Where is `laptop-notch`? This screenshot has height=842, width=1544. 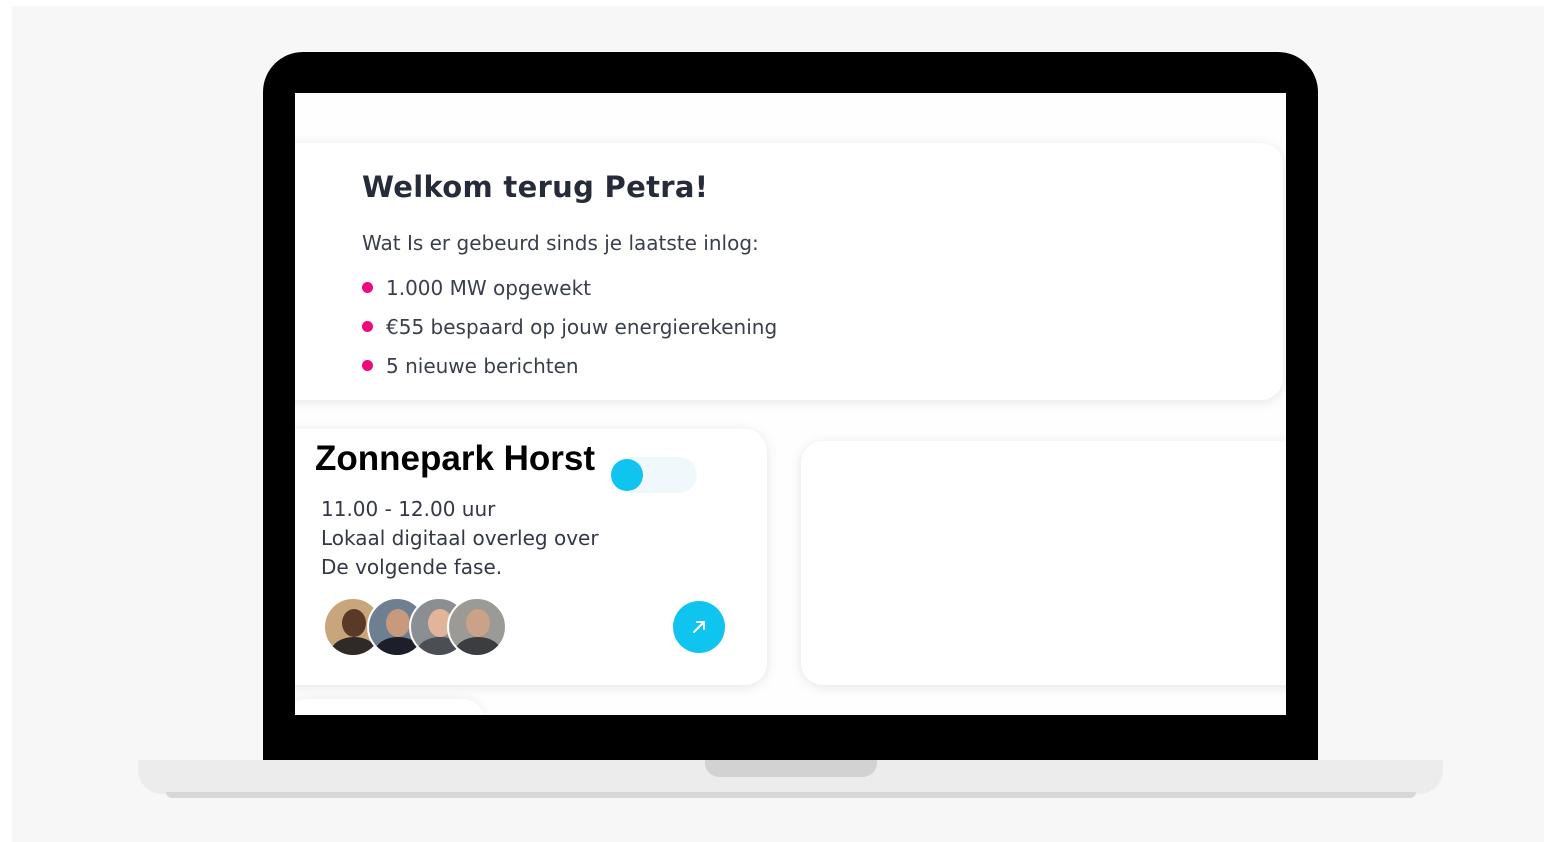 laptop-notch is located at coordinates (791, 768).